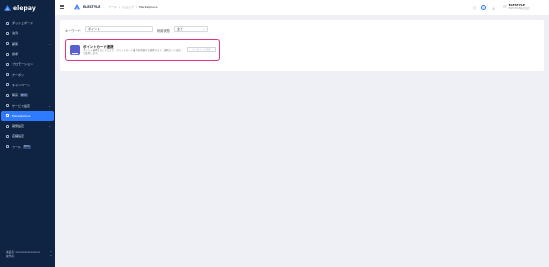 The height and width of the screenshot is (267, 549). Describe the element at coordinates (27, 126) in the screenshot. I see `sidebar-item-developer-settings: 開発設定 ⌄` at that location.